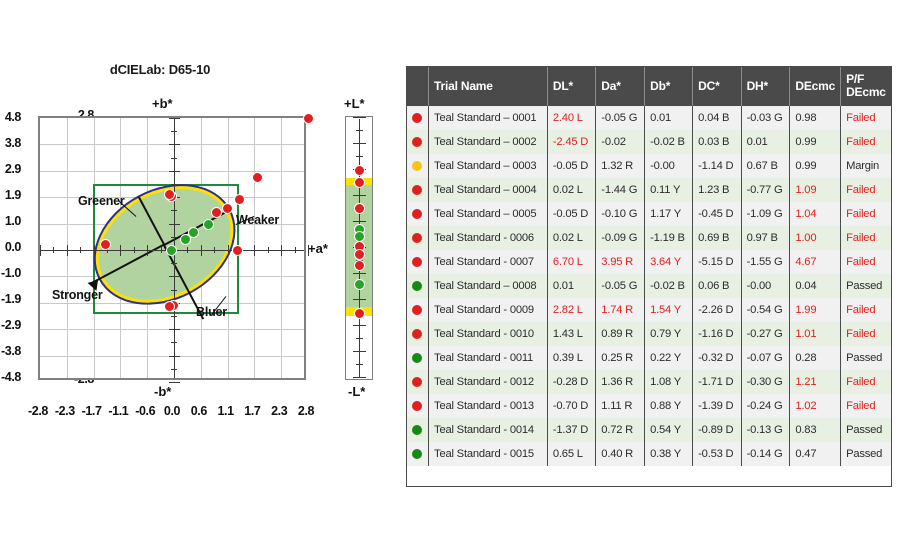  What do you see at coordinates (669, 86) in the screenshot?
I see `th-db: Db*` at bounding box center [669, 86].